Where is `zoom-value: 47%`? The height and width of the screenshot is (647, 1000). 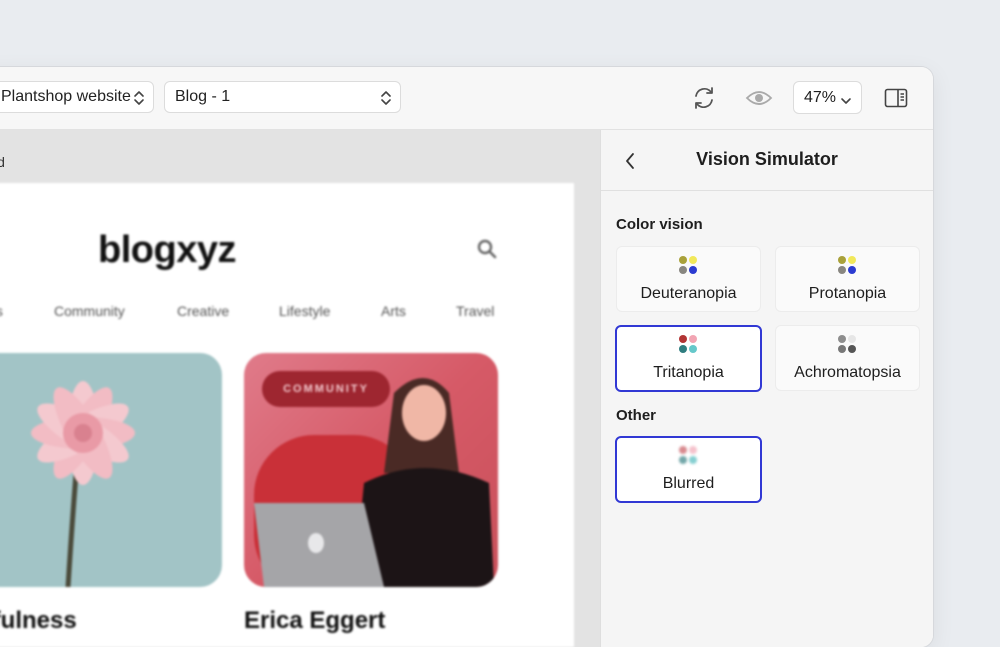
zoom-value: 47% is located at coordinates (820, 97).